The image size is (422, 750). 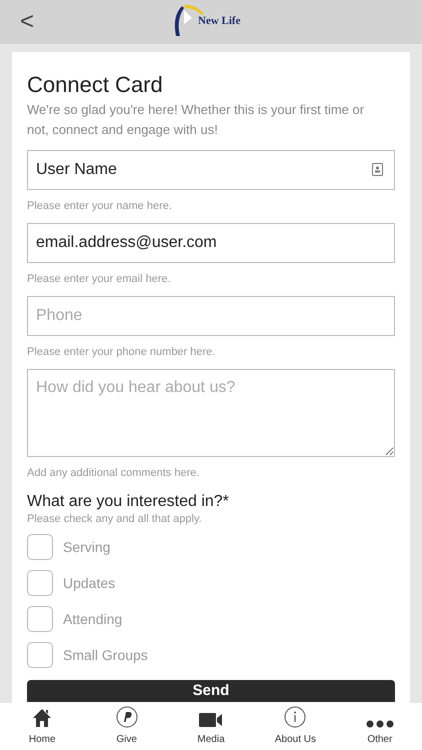 I want to click on text-field: Phone, so click(x=211, y=316).